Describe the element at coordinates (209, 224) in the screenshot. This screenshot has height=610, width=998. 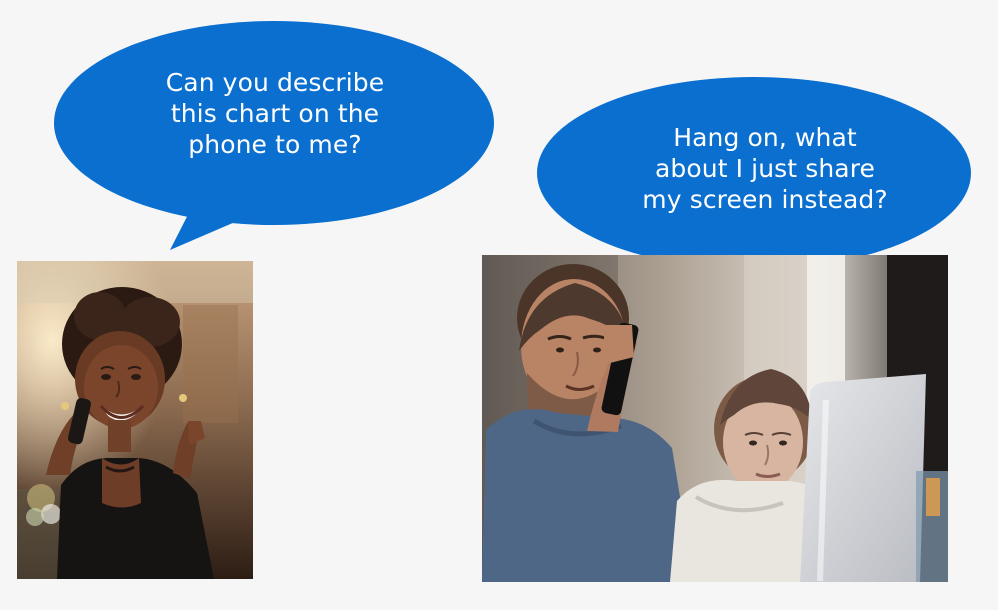
I see `left-bubble-tail` at that location.